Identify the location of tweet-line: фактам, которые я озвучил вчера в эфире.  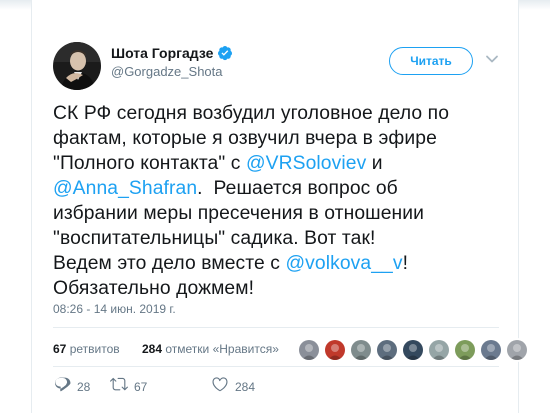
(279, 138).